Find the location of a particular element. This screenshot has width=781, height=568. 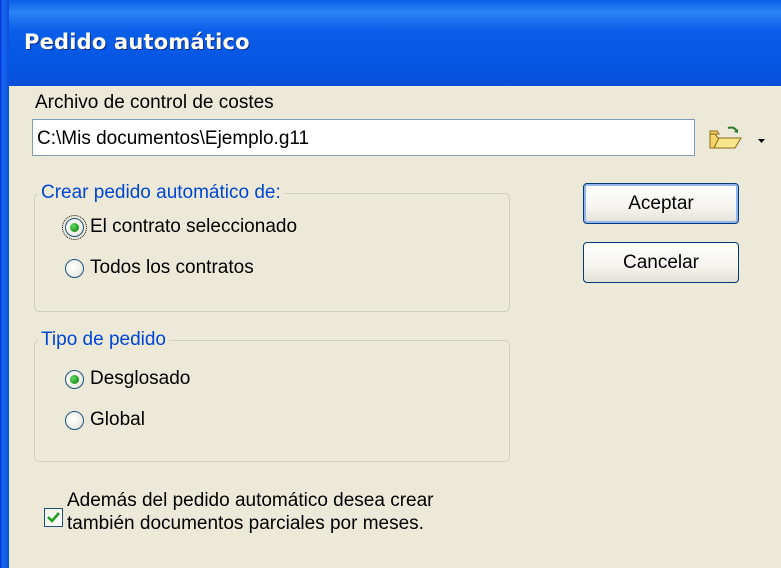

checkmark-icon is located at coordinates (53, 517).